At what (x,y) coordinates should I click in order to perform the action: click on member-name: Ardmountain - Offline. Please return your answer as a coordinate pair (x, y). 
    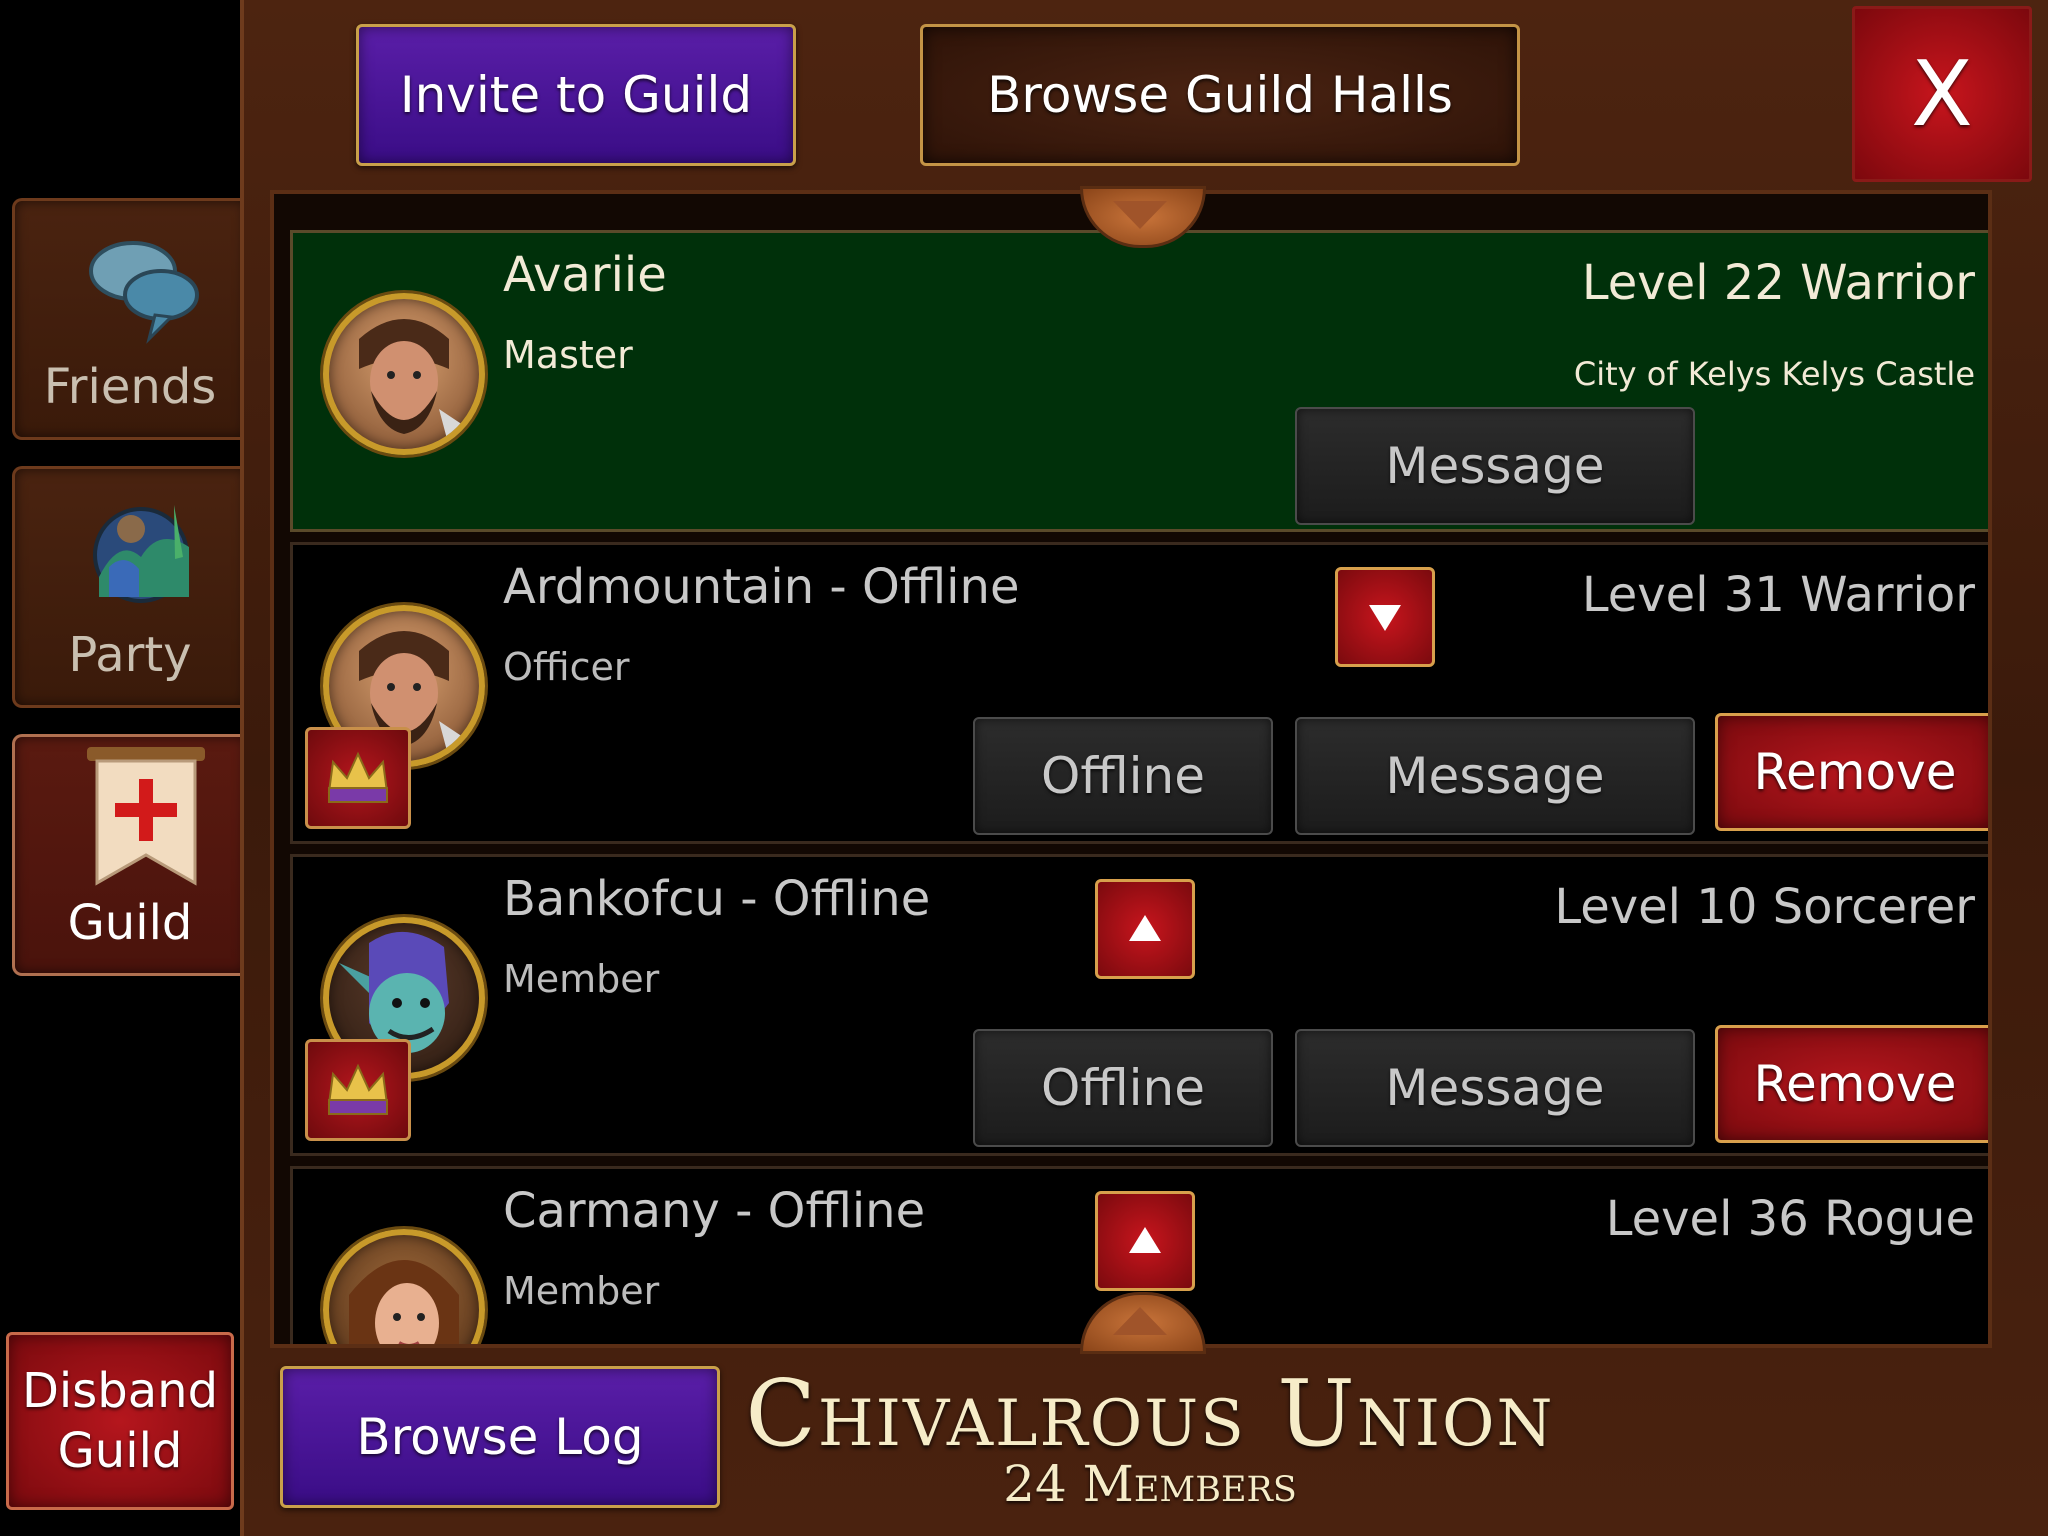
    Looking at the image, I should click on (761, 587).